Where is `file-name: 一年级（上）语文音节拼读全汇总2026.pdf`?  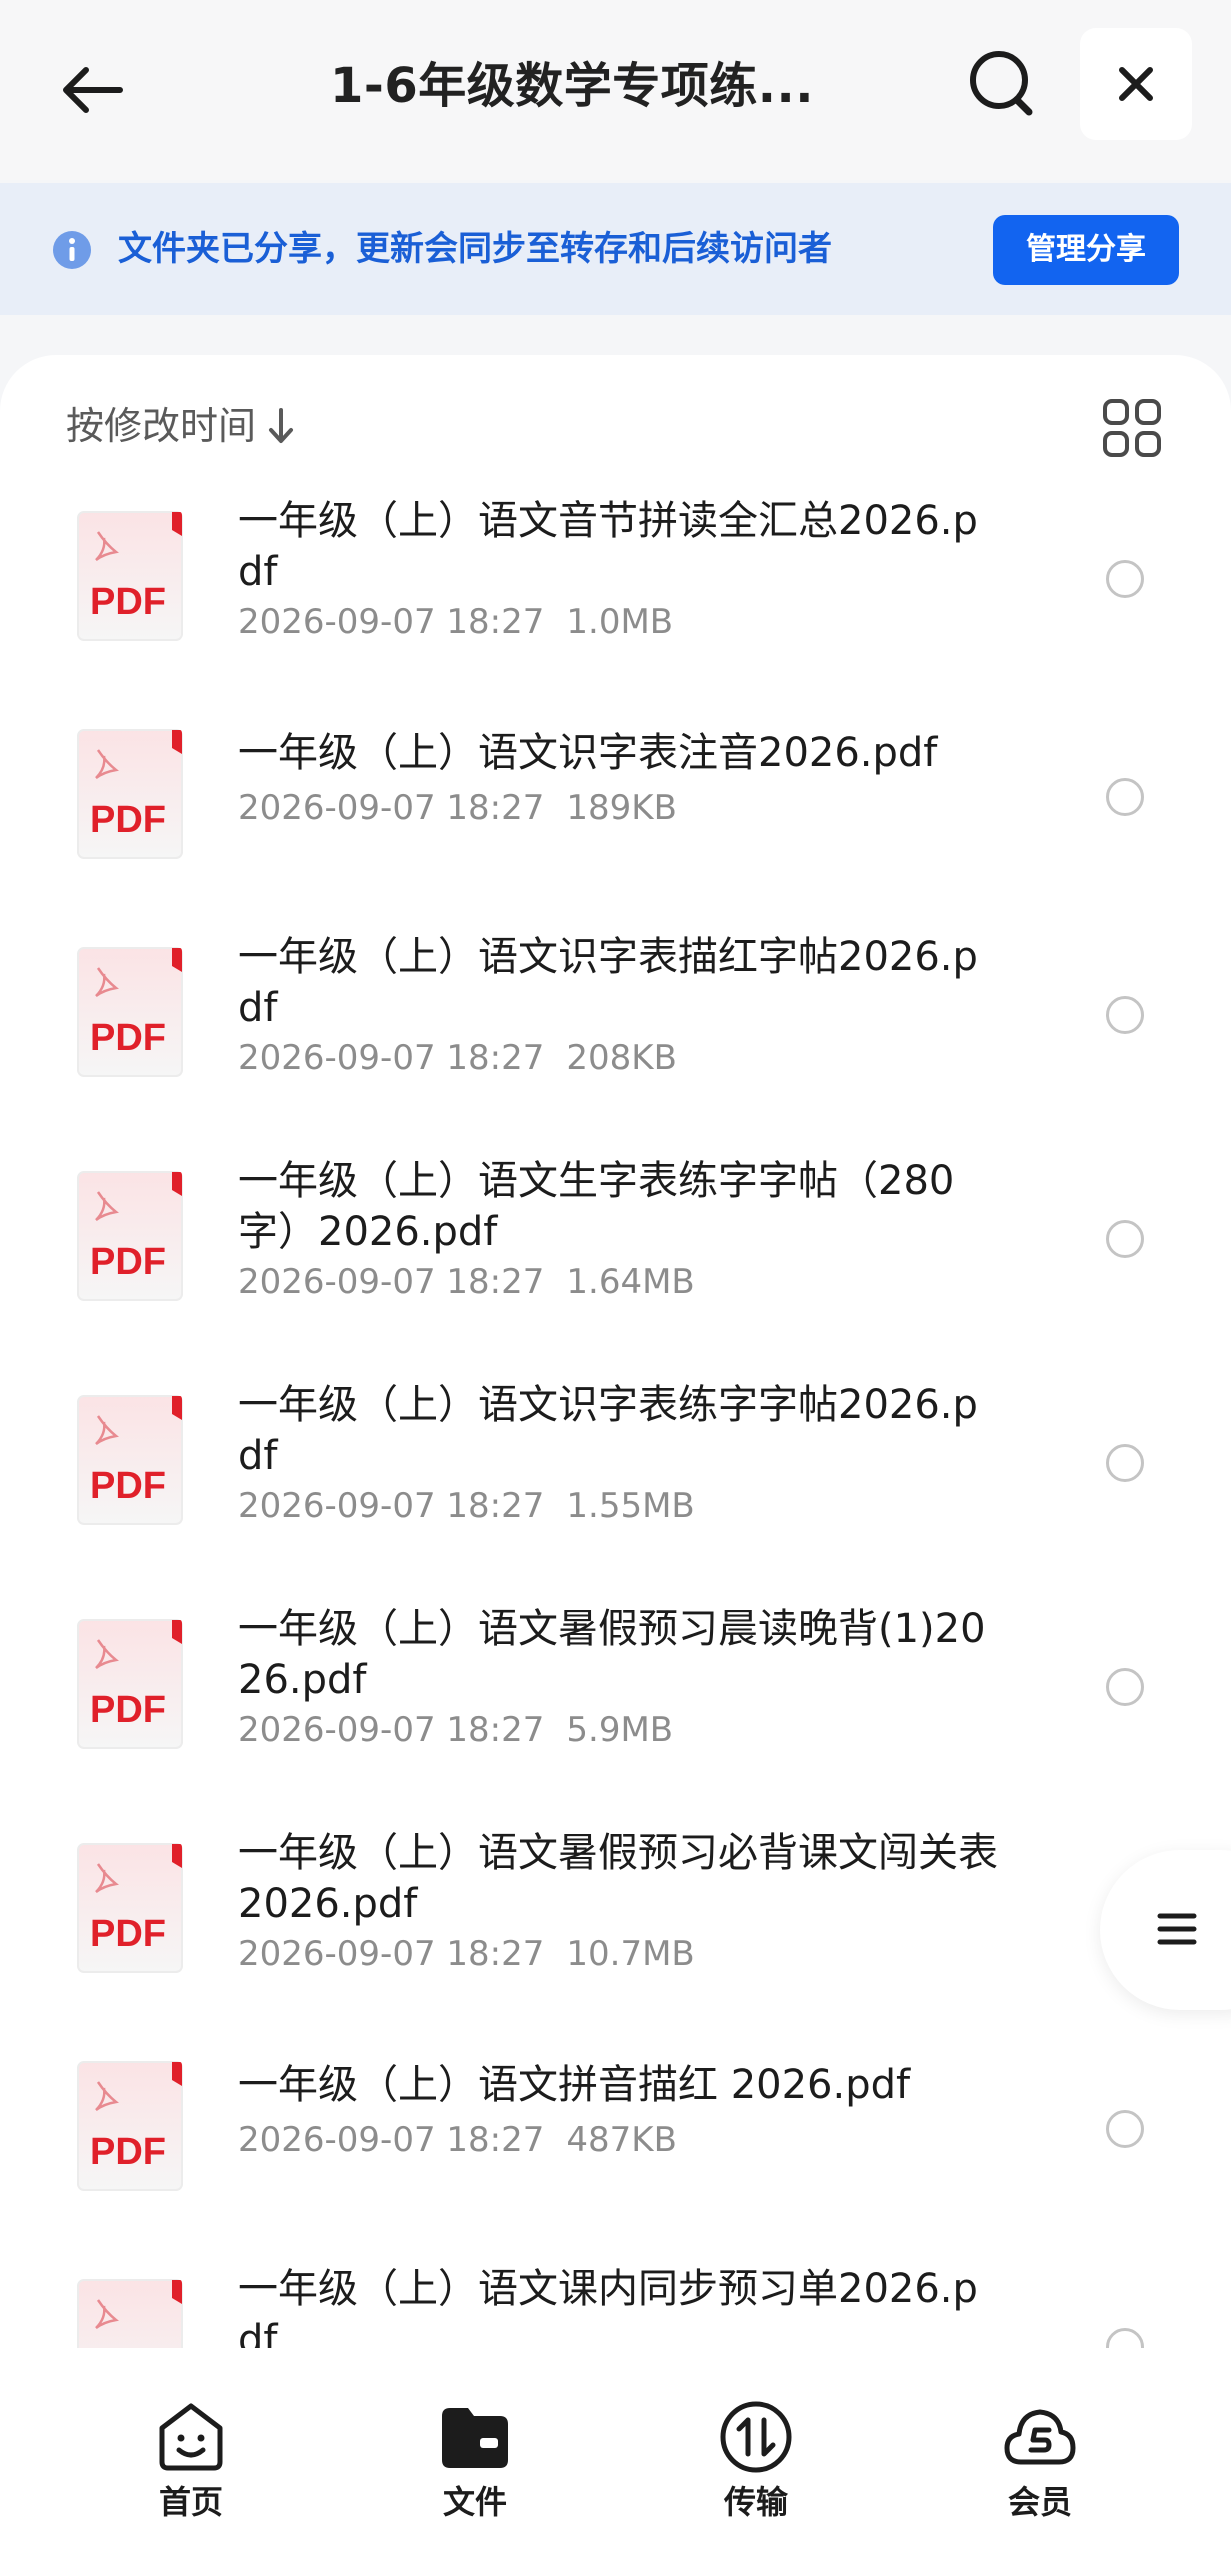
file-name: 一年级（上）语文音节拼读全汇总2026.pdf is located at coordinates (608, 546).